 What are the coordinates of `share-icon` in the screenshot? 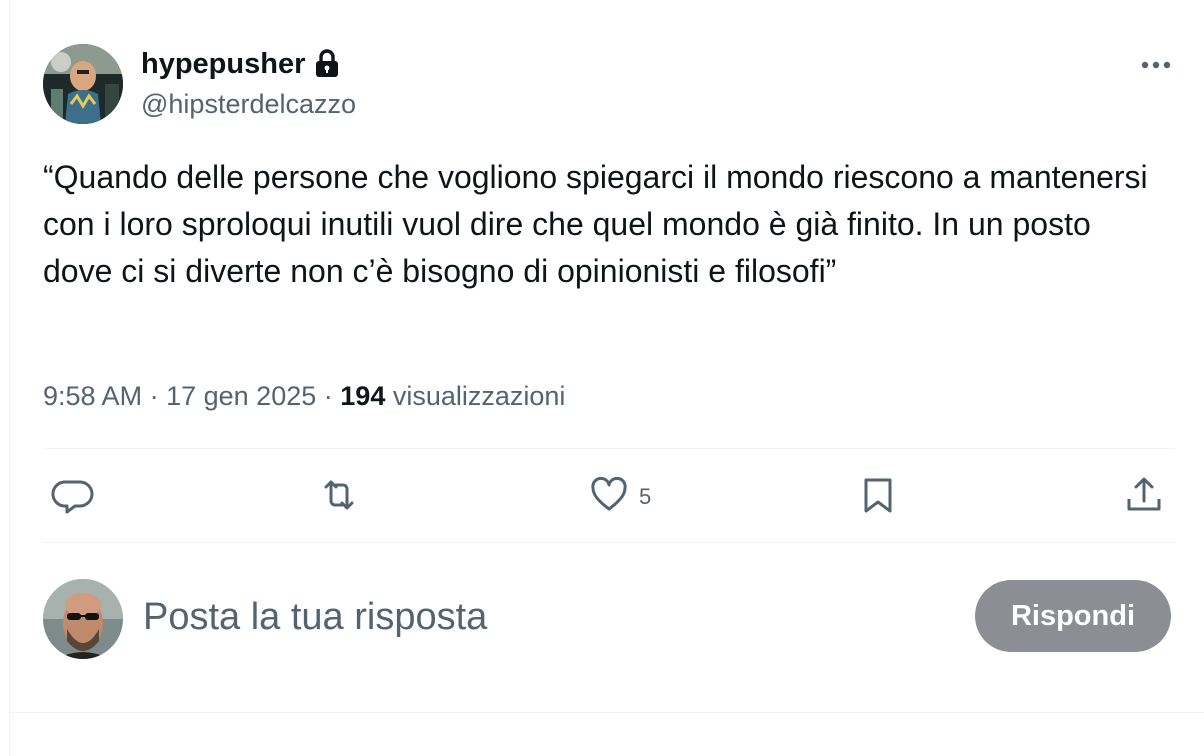 It's located at (1144, 497).